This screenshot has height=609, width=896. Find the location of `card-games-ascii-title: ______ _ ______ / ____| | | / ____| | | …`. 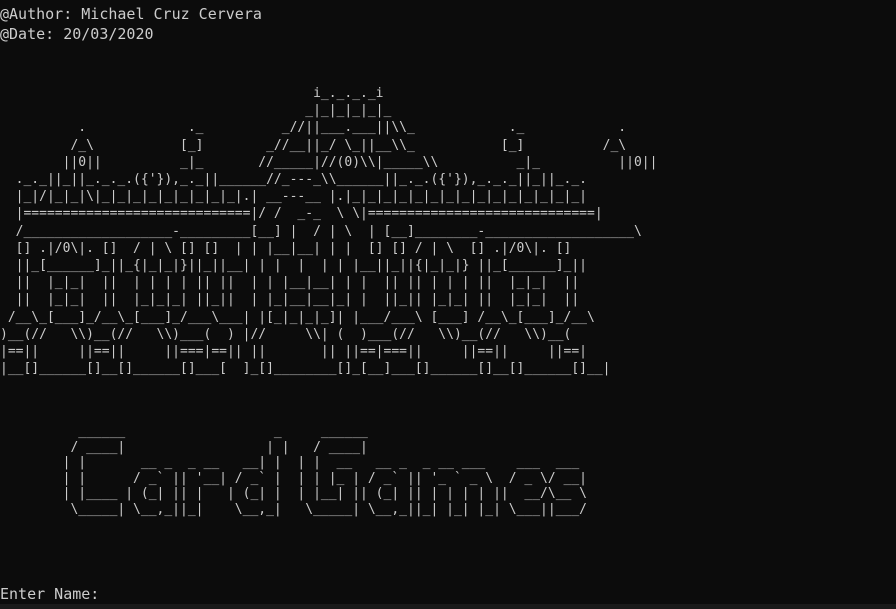

card-games-ascii-title: ______ _ ______ / ____| | | / ____| | | … is located at coordinates (324, 470).